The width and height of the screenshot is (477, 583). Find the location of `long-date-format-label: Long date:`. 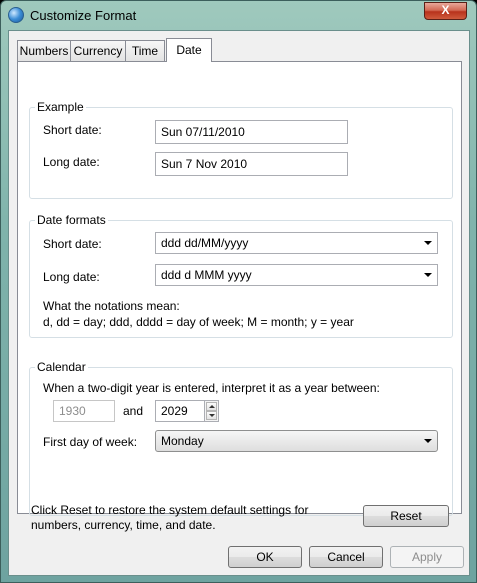

long-date-format-label: Long date: is located at coordinates (71, 277).